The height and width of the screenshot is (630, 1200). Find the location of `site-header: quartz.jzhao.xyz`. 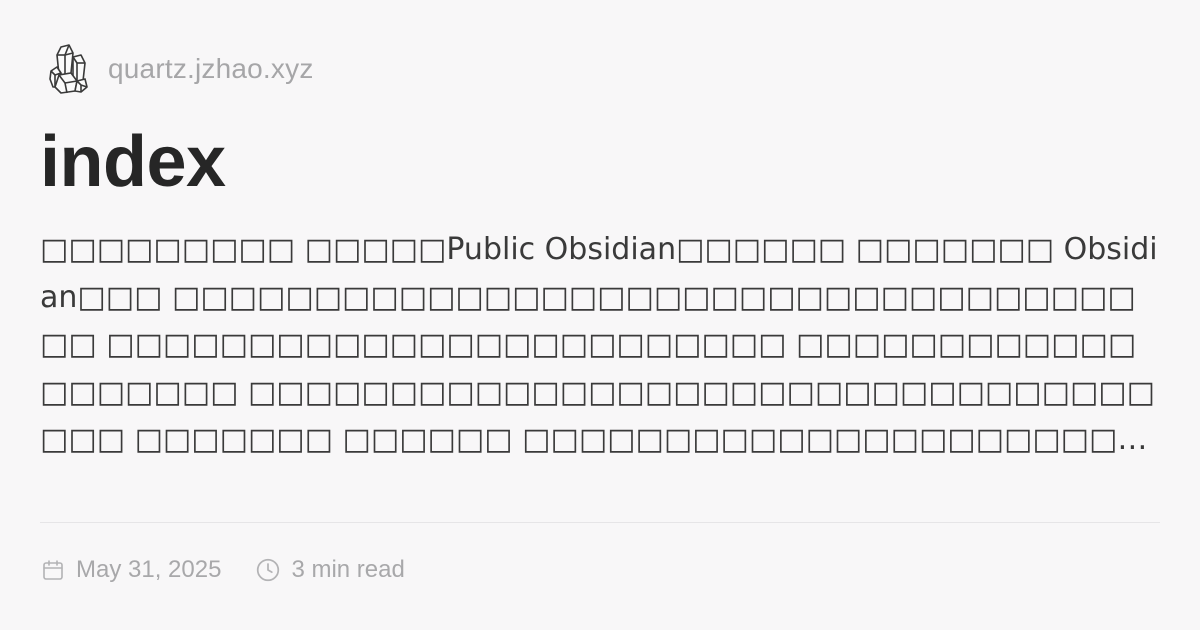

site-header: quartz.jzhao.xyz is located at coordinates (600, 69).